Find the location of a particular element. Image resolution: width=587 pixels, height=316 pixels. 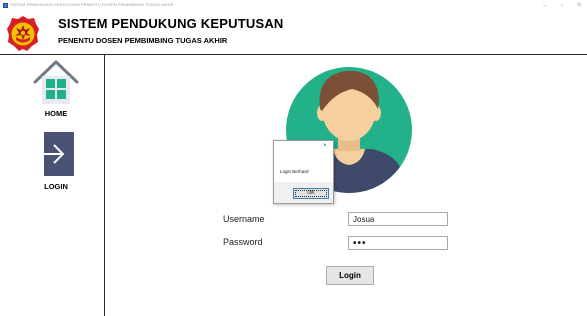

minimize-button: – is located at coordinates (545, 5).